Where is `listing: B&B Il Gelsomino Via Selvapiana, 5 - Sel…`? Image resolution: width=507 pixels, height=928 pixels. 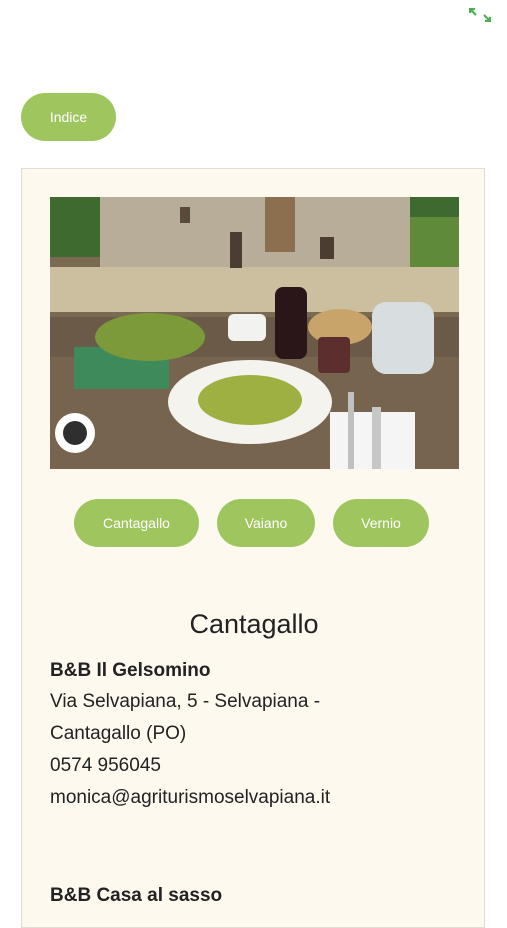
listing: B&B Il Gelsomino Via Selvapiana, 5 - Sel… is located at coordinates (260, 735).